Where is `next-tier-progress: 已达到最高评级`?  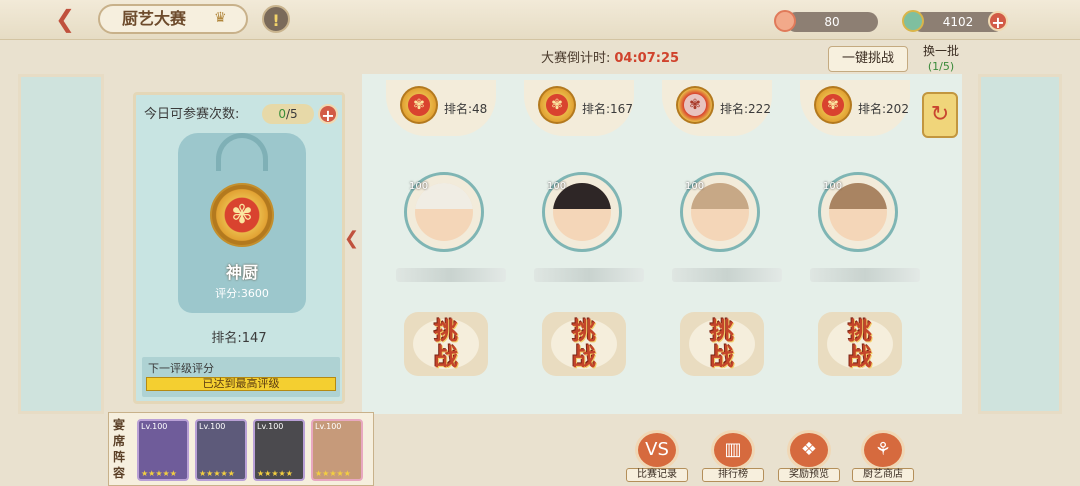
next-tier-progress: 已达到最高评级 is located at coordinates (241, 384).